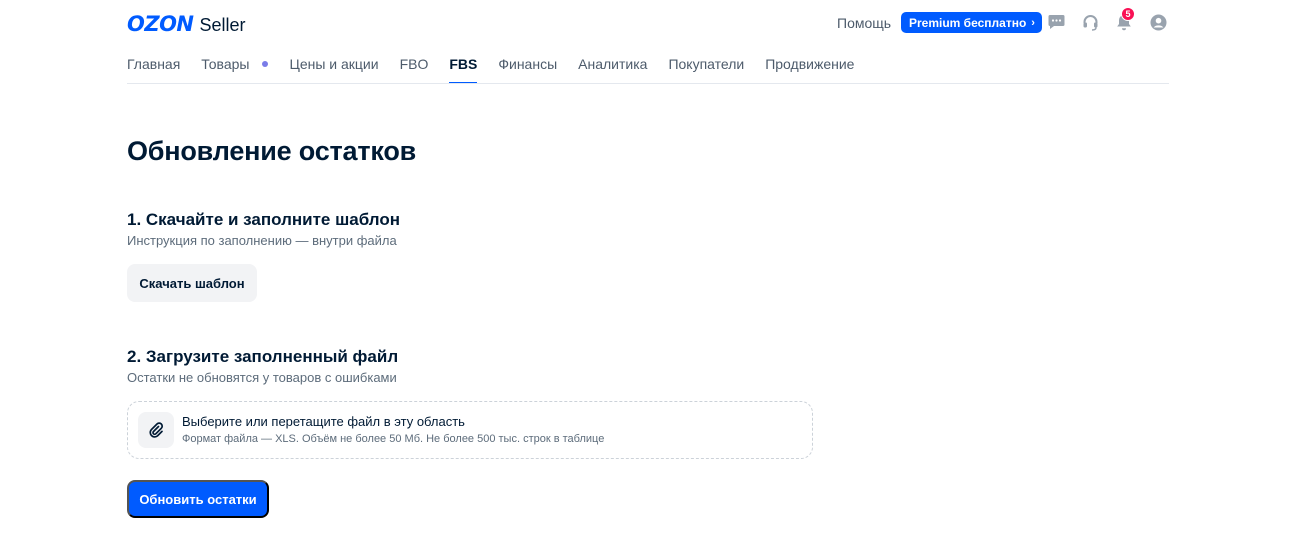 Image resolution: width=1300 pixels, height=533 pixels. Describe the element at coordinates (225, 64) in the screenshot. I see `nav-item-products-label: Товары` at that location.